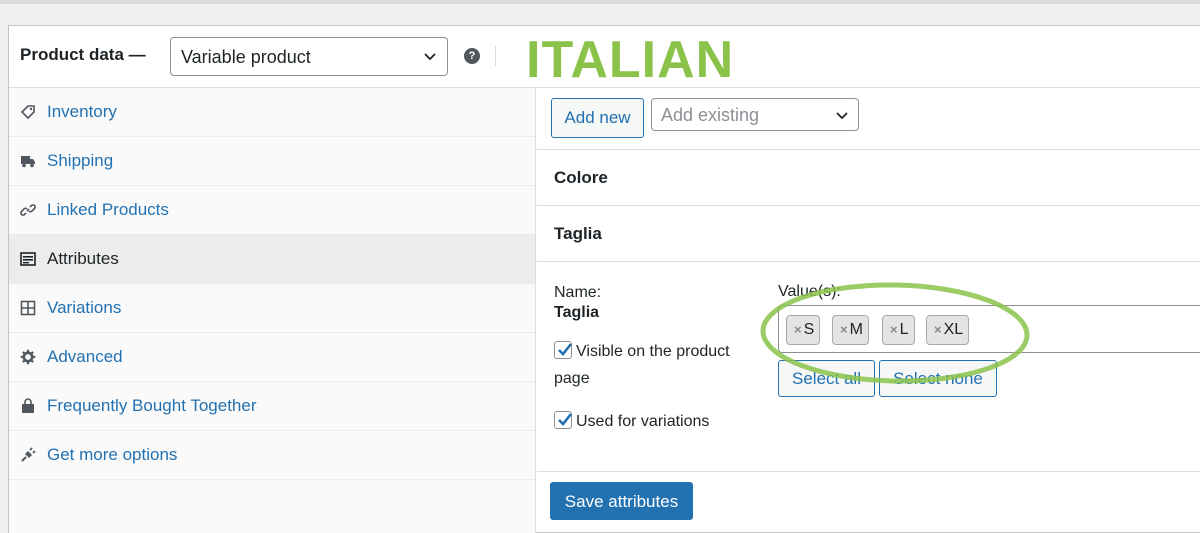 This screenshot has height=533, width=1200. Describe the element at coordinates (272, 161) in the screenshot. I see `sidebar-item-shipping: Shipping` at that location.